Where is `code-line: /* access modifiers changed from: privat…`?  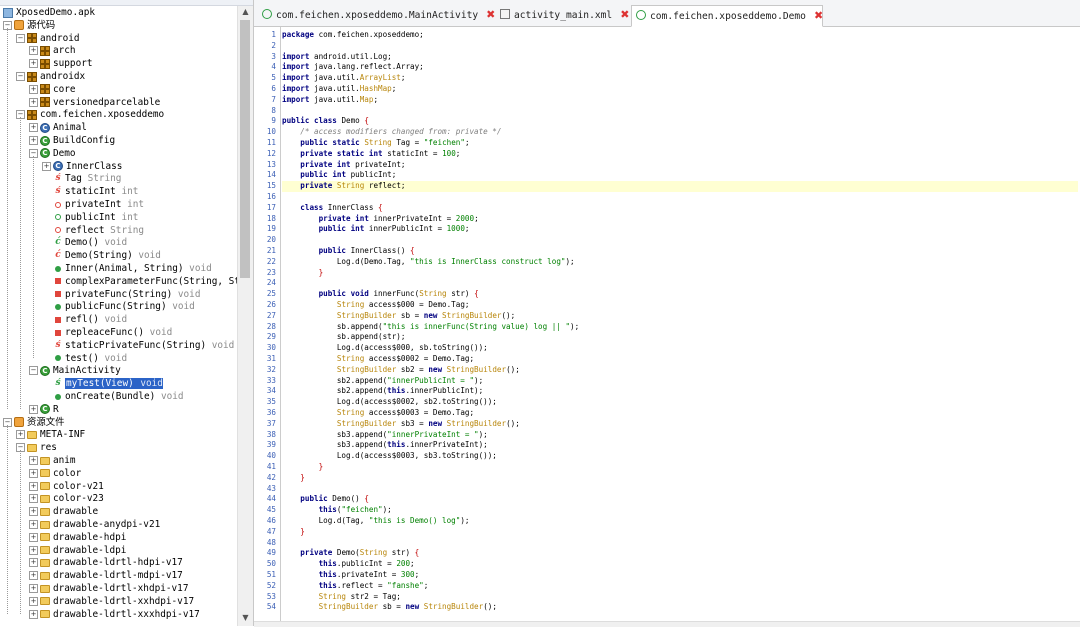 code-line: /* access modifiers changed from: privat… is located at coordinates (680, 132).